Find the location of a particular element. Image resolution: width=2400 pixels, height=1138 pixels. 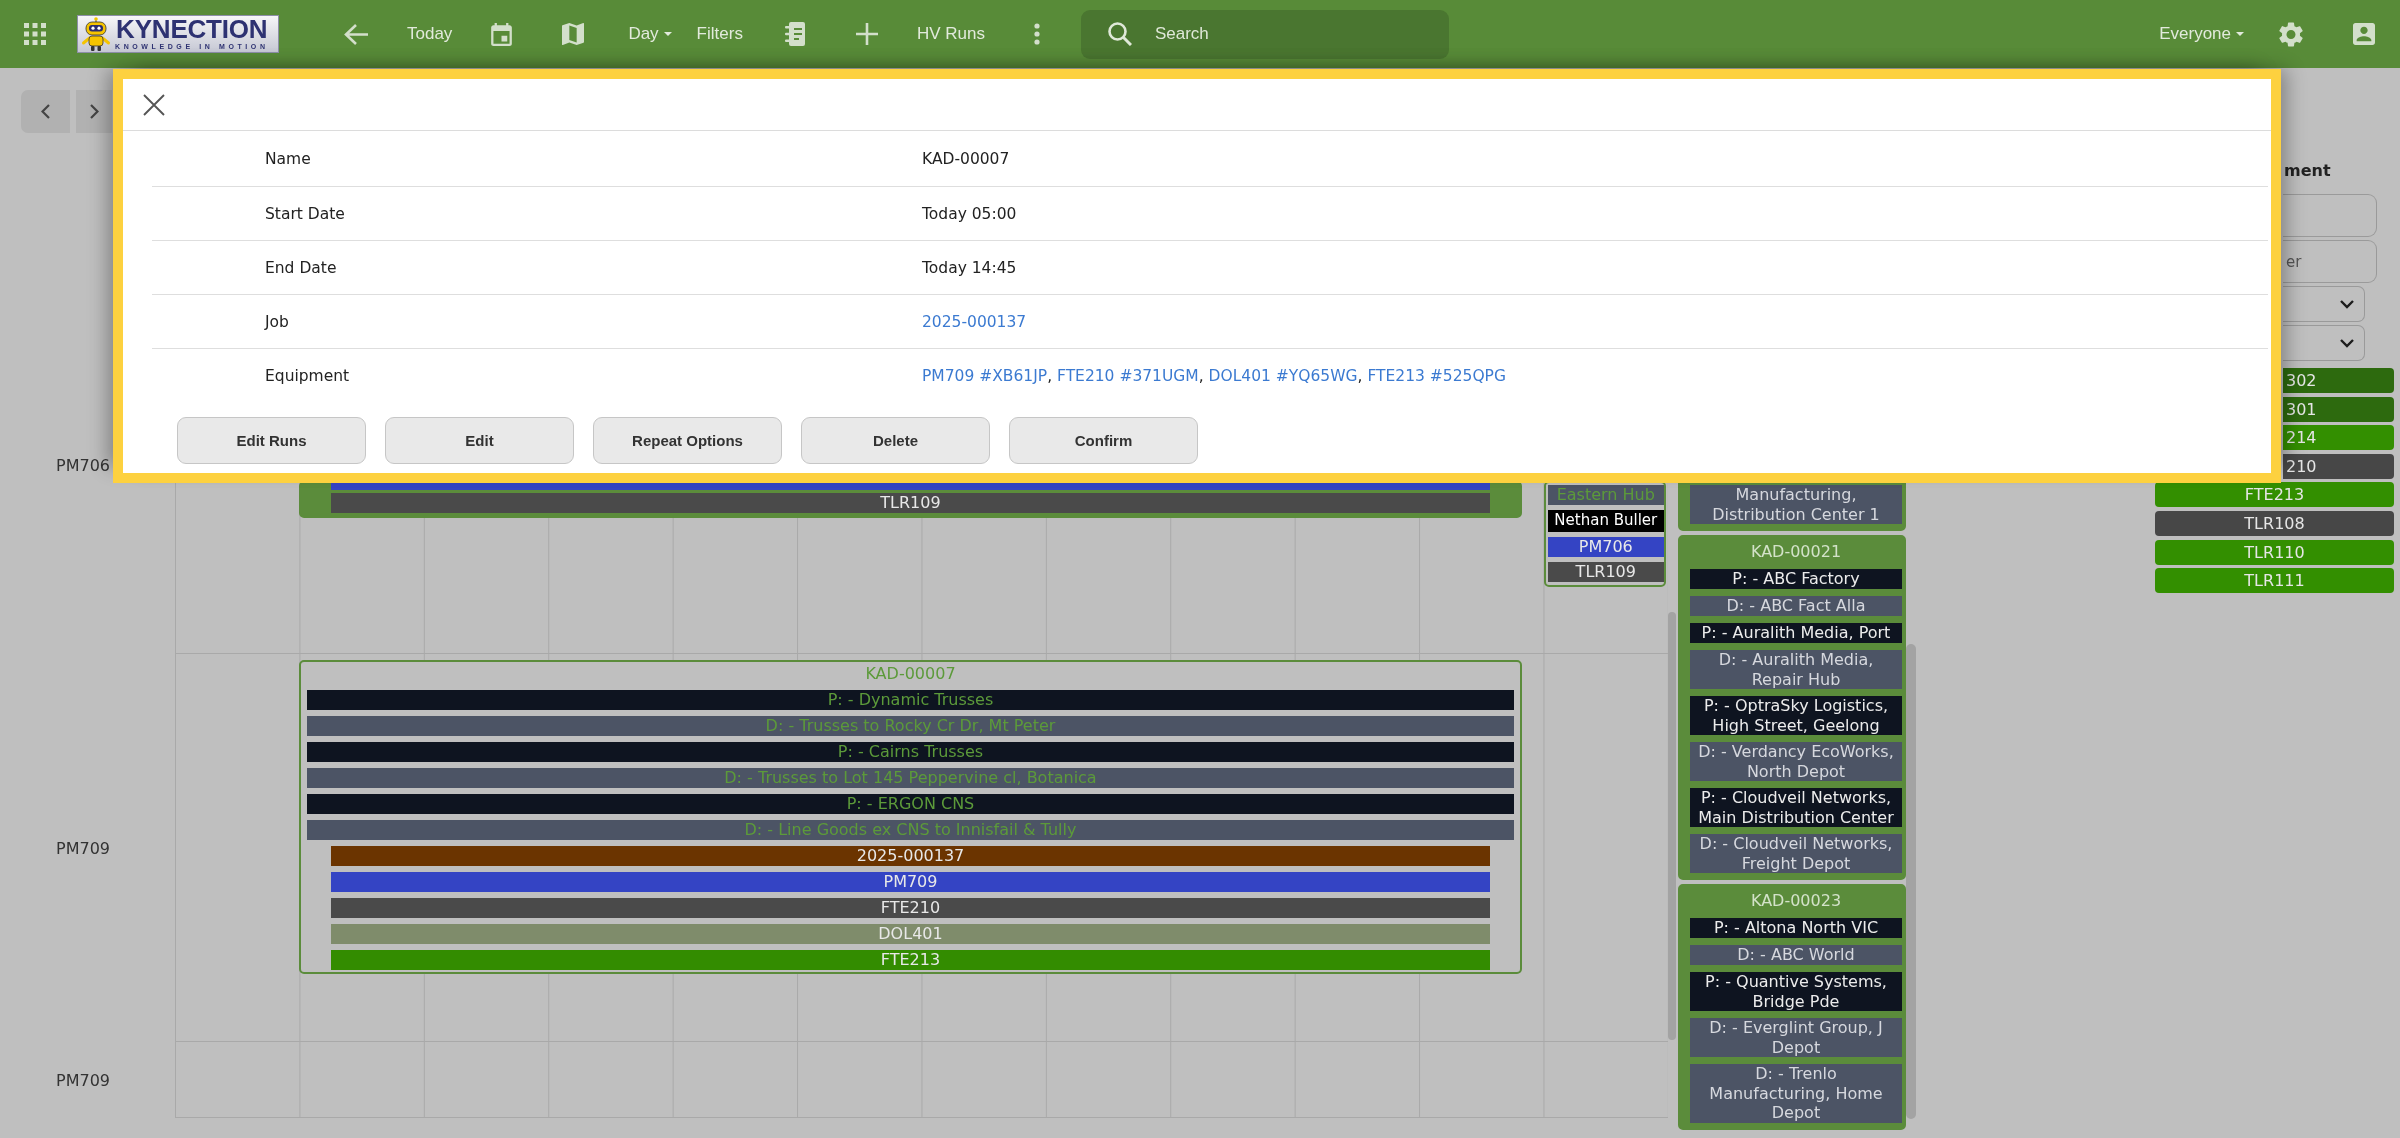

event-card: TLR109 is located at coordinates (910, 499).